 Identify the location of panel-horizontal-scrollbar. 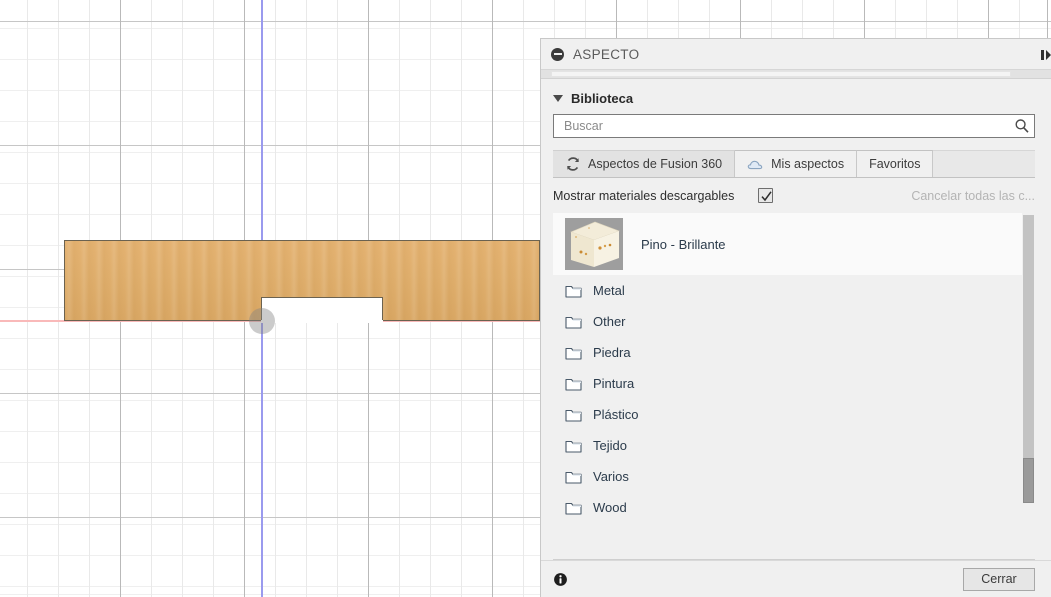
(796, 73).